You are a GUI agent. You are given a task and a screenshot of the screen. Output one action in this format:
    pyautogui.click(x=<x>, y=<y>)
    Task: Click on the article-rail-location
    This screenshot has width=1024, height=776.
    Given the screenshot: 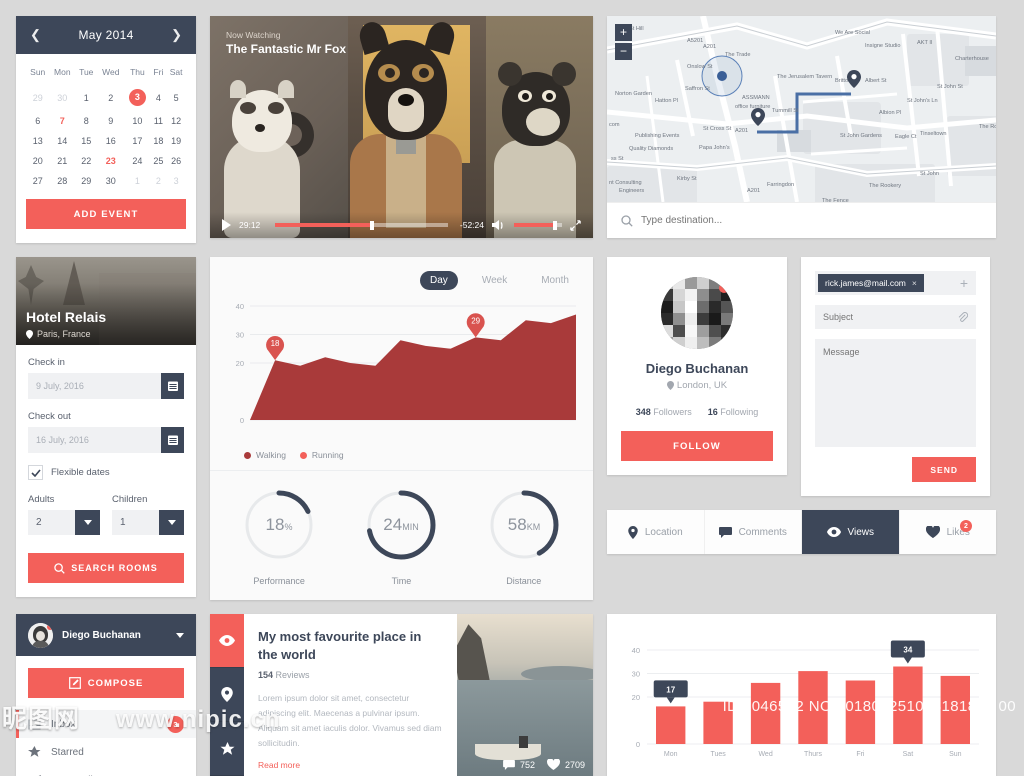 What is the action you would take?
    pyautogui.click(x=227, y=695)
    